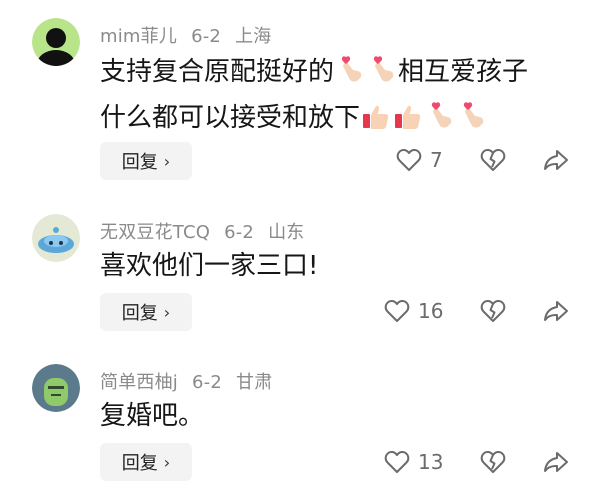  I want to click on like-count: 7, so click(436, 160).